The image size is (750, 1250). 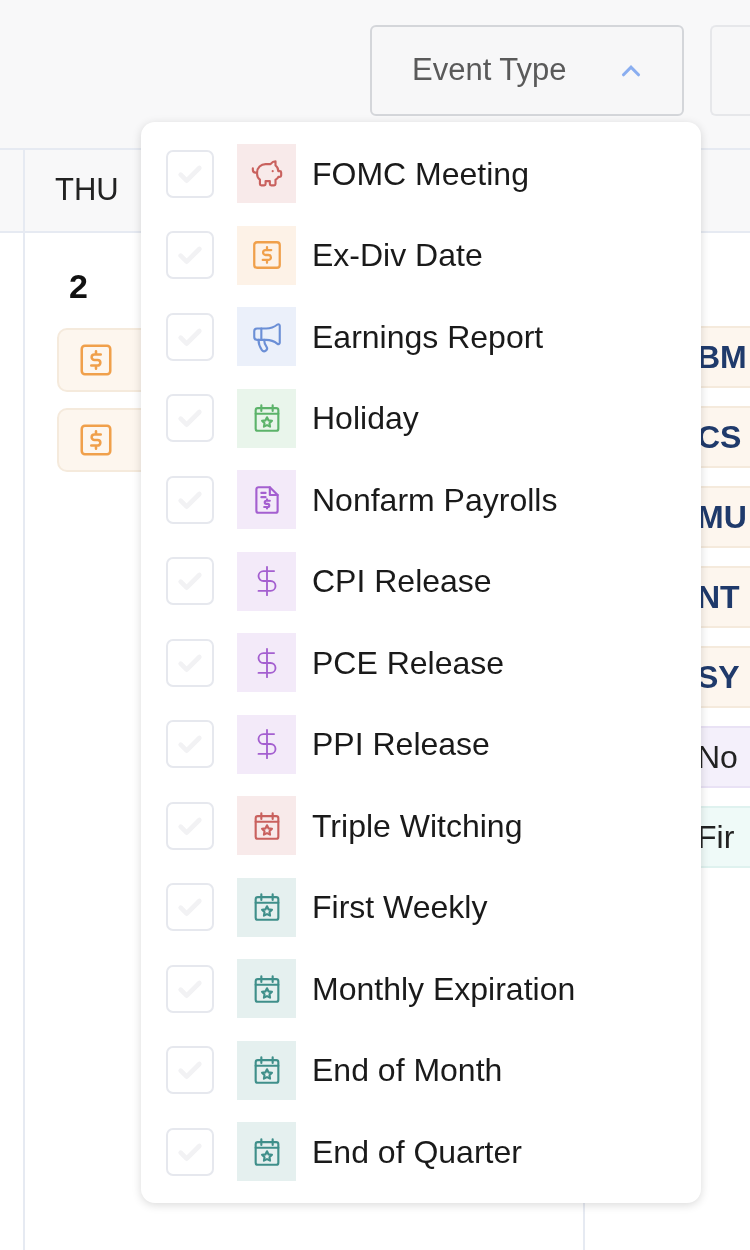 I want to click on menu-item: PPI Release, so click(x=421, y=744).